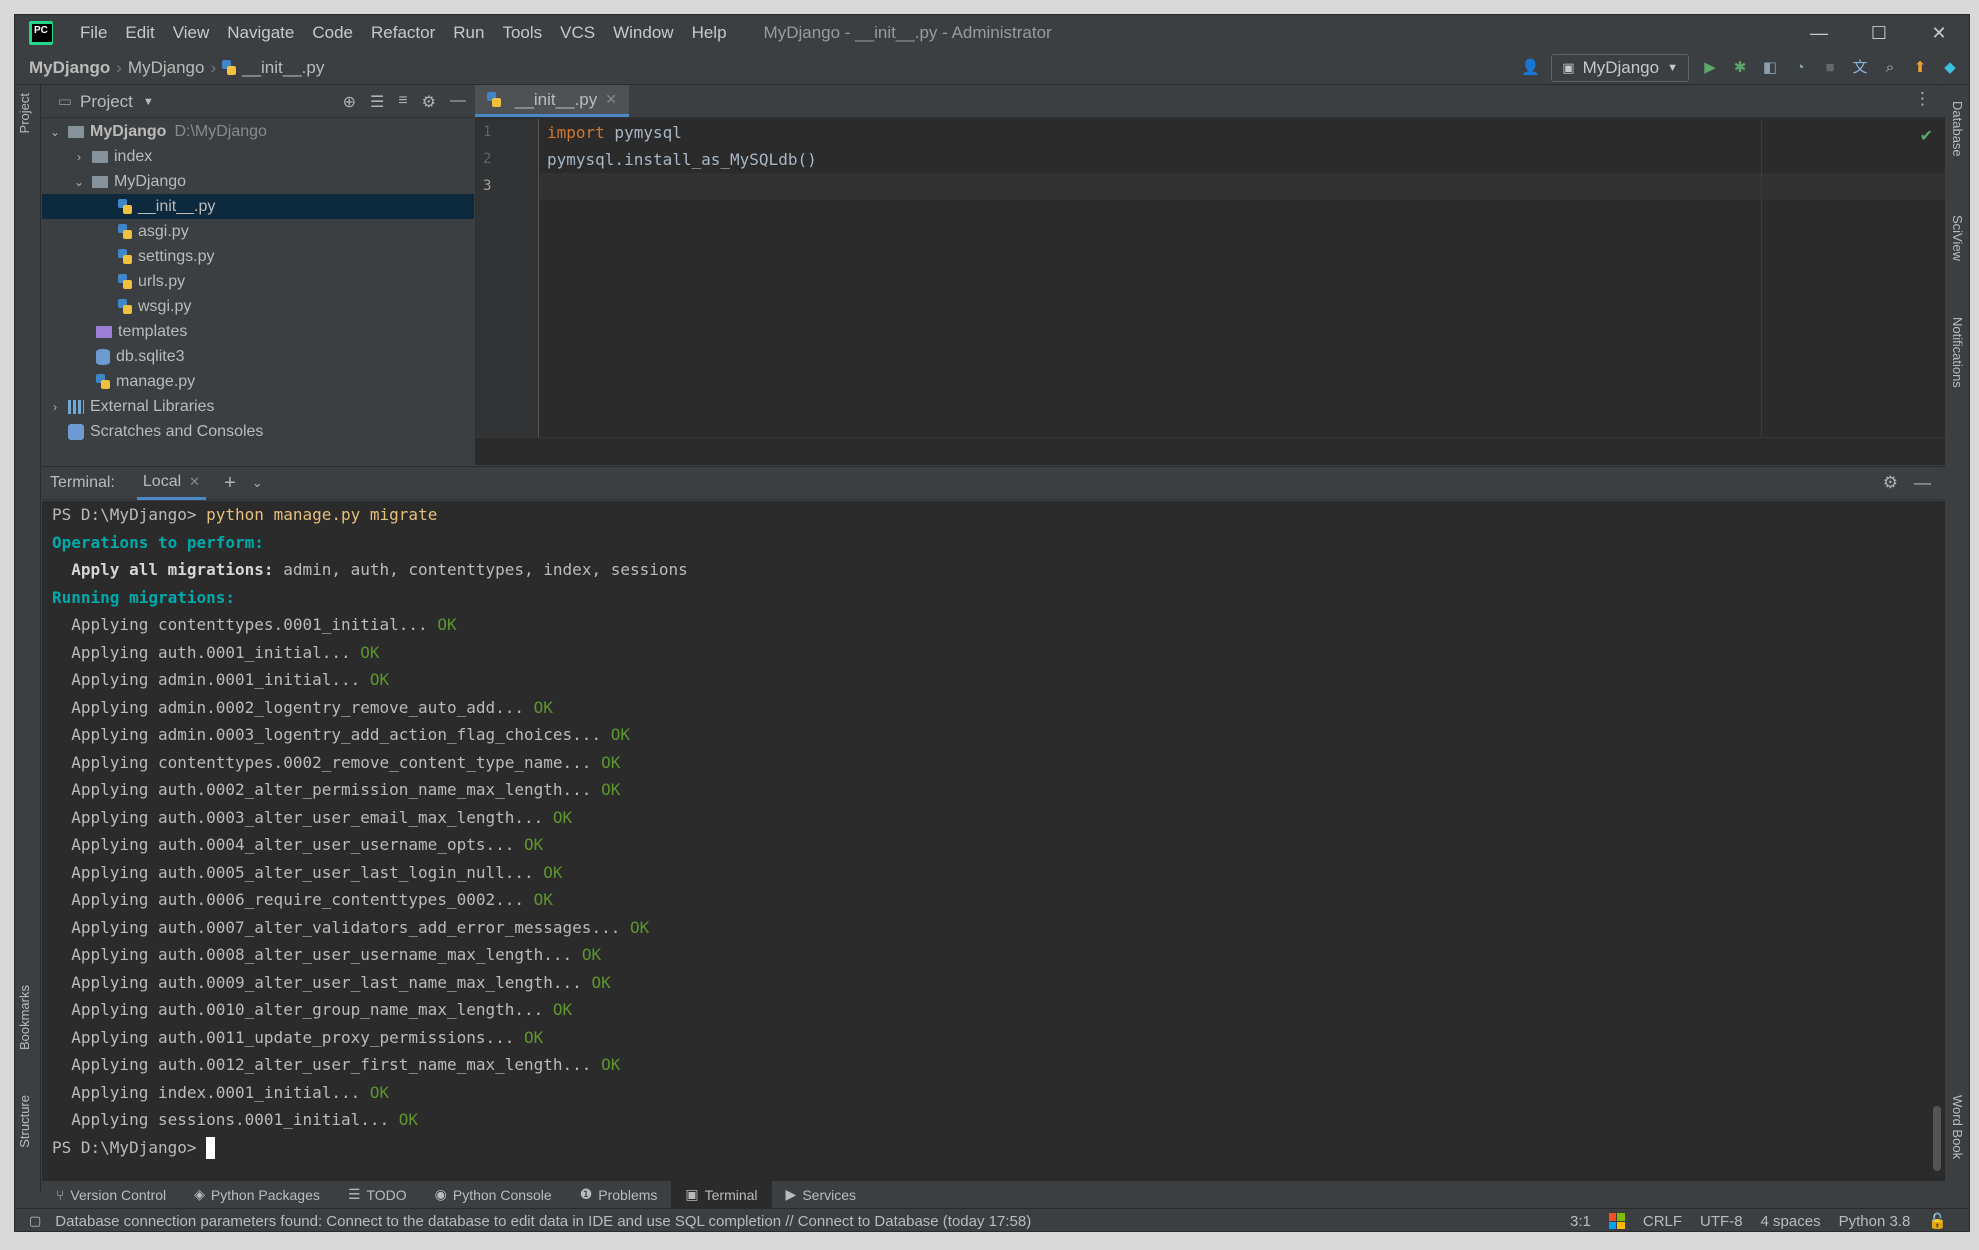 This screenshot has width=1979, height=1250. Describe the element at coordinates (349, 102) in the screenshot. I see `locate-icon: ⊕` at that location.